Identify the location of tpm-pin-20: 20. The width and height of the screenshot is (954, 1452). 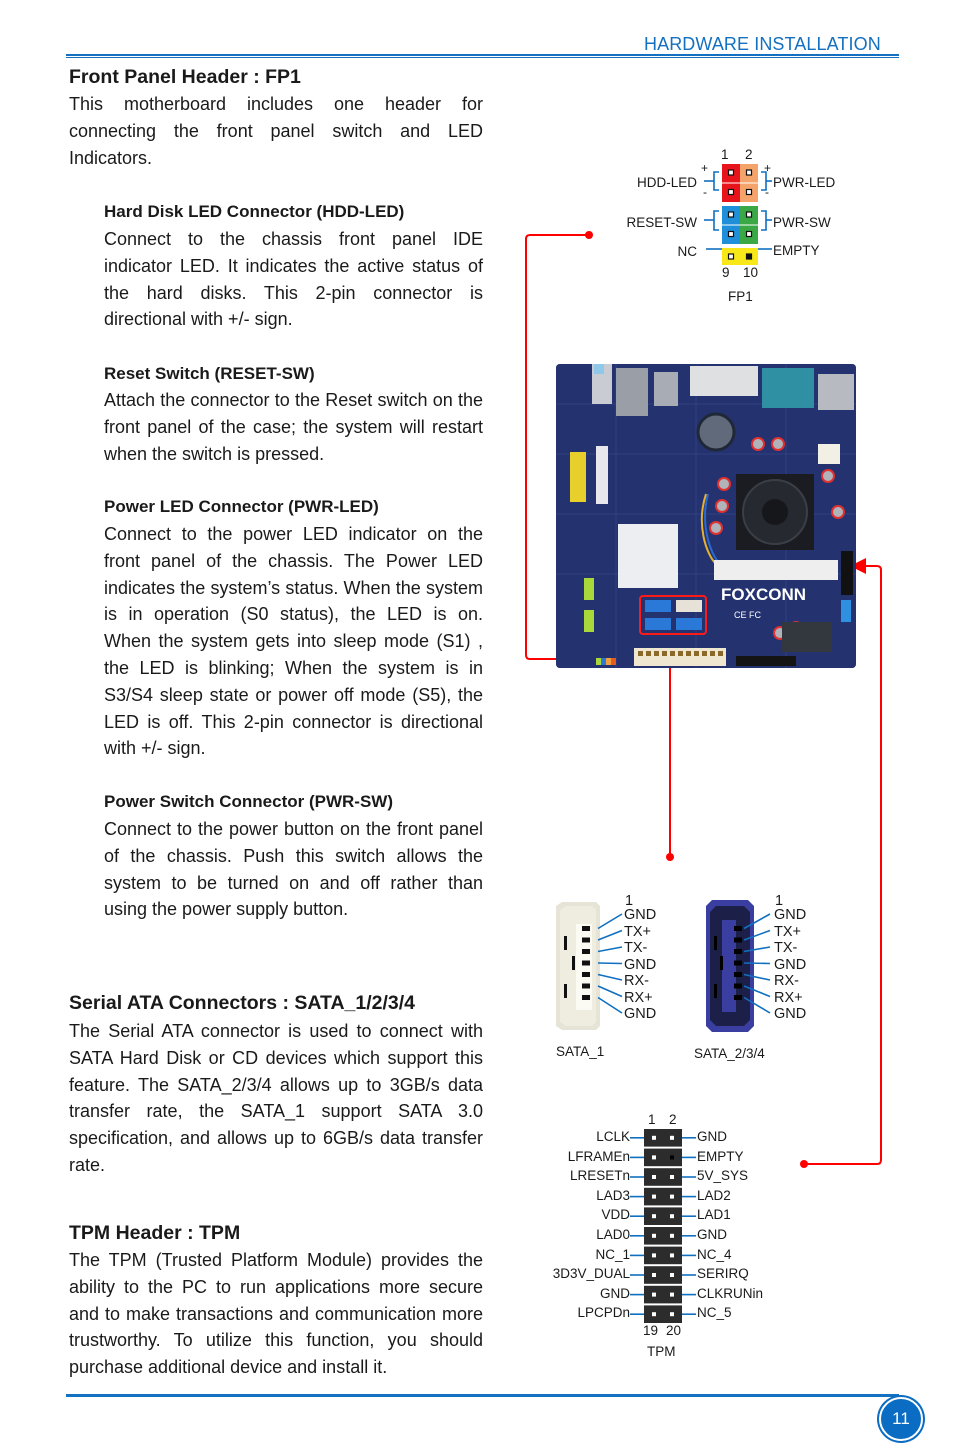
(674, 1330).